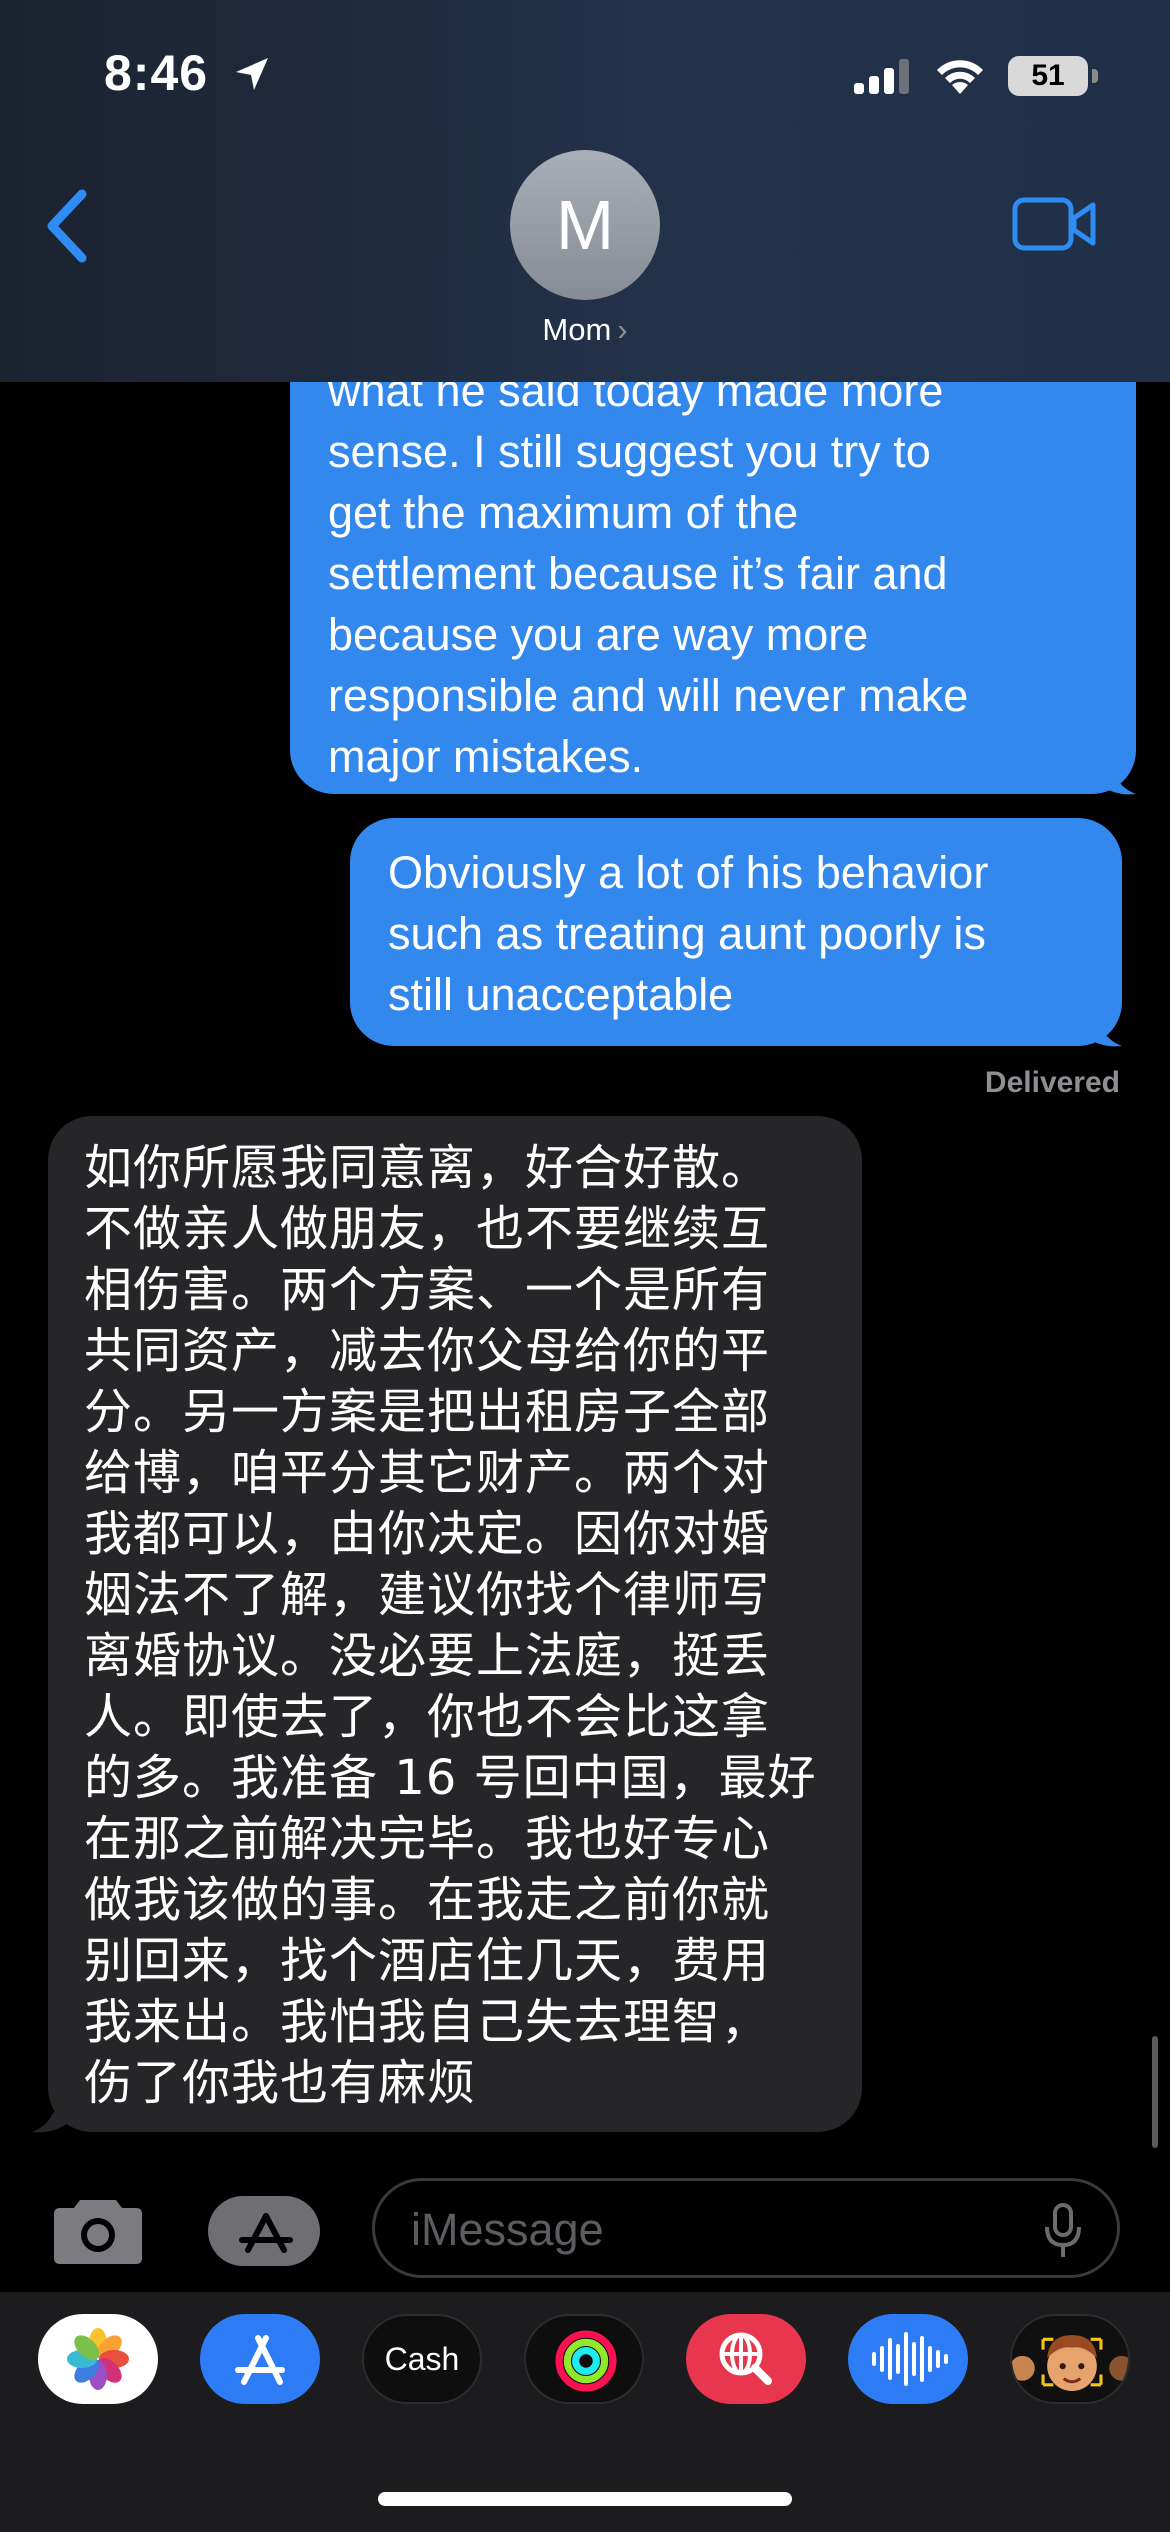  I want to click on image-search-app-button, so click(746, 2359).